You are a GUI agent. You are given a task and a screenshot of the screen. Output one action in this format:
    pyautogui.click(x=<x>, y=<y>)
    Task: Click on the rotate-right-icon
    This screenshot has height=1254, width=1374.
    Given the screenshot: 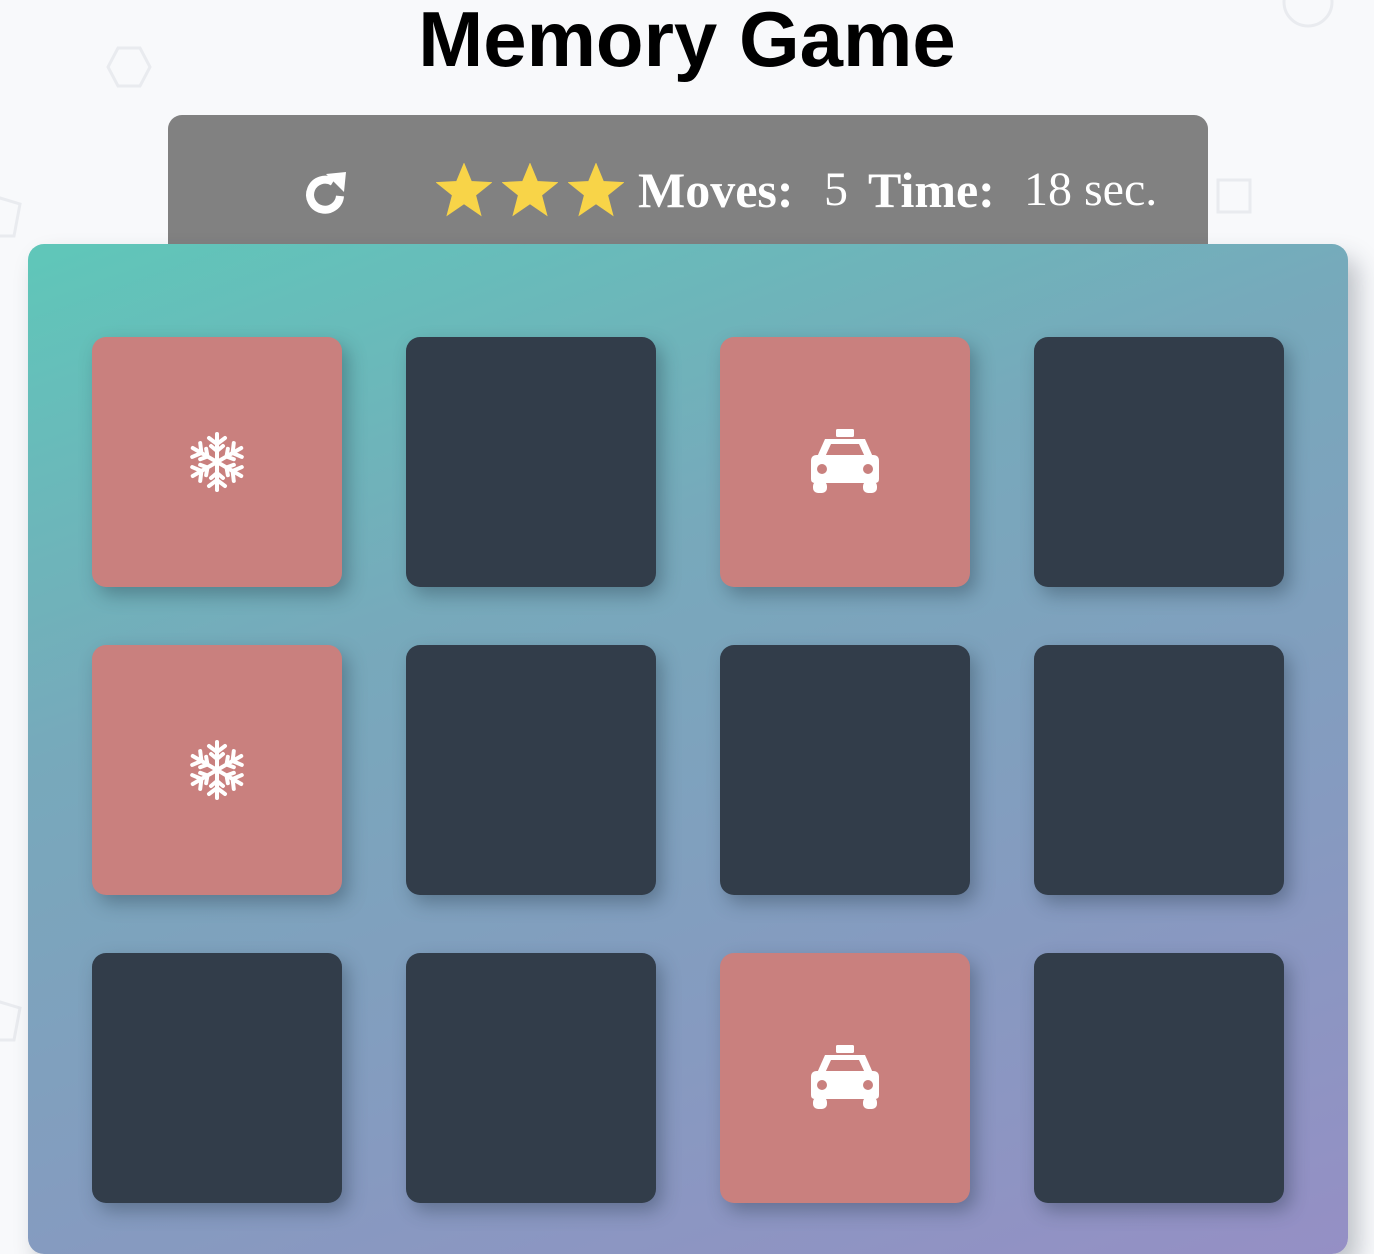 What is the action you would take?
    pyautogui.click(x=326, y=194)
    